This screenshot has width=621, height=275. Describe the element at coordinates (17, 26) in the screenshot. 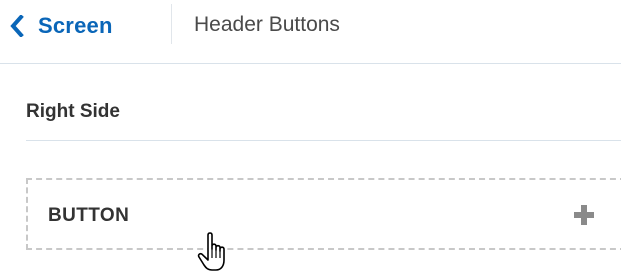

I see `chevron-left-icon` at that location.